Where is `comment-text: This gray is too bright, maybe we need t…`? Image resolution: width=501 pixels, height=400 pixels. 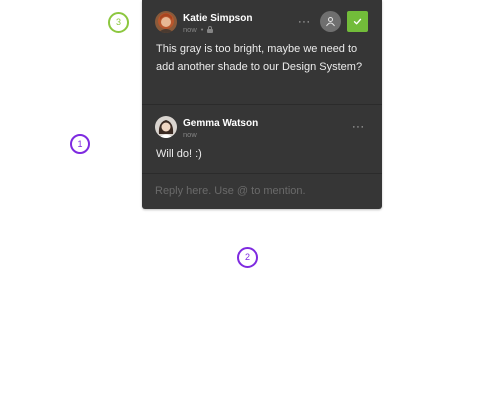 comment-text: This gray is too bright, maybe we need t… is located at coordinates (259, 58).